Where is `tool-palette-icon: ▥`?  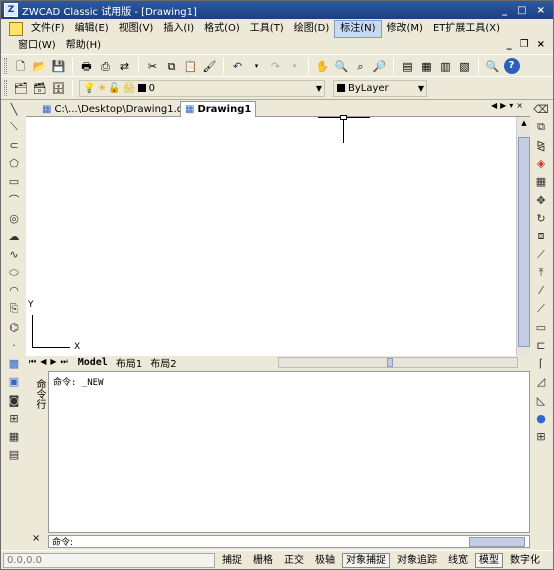 tool-palette-icon: ▥ is located at coordinates (446, 66).